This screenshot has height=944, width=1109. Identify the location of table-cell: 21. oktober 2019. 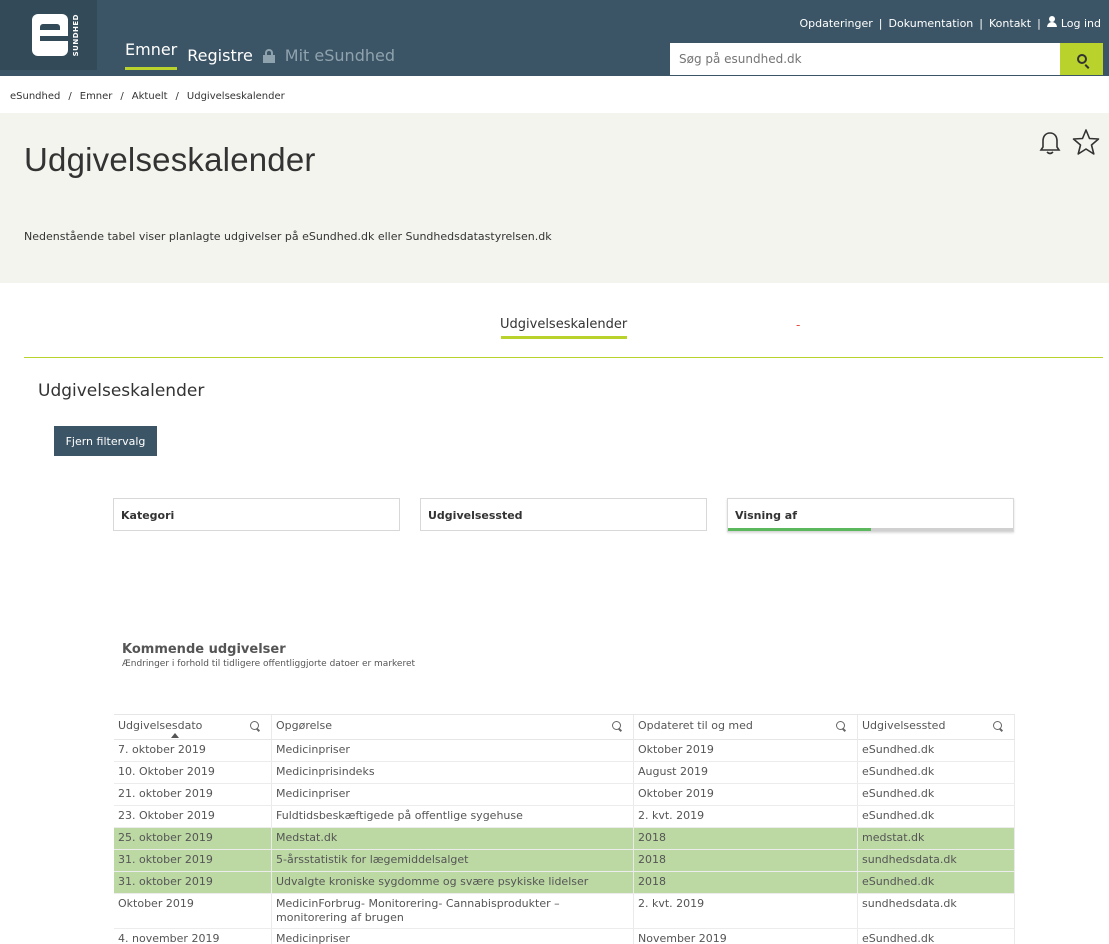
(193, 794).